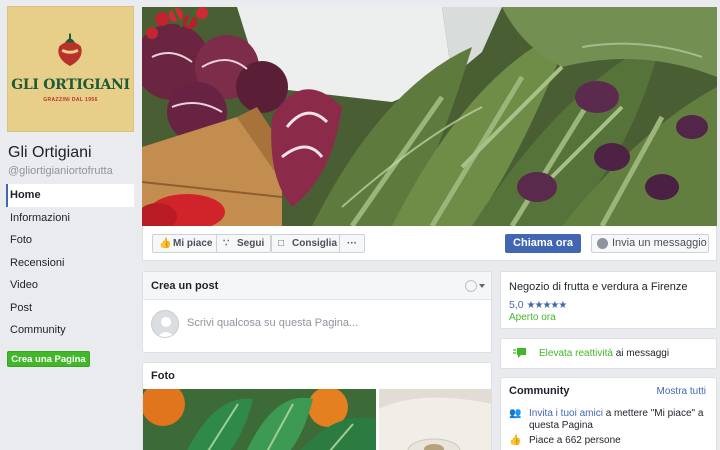  What do you see at coordinates (60, 171) in the screenshot?
I see `page-username: @gliortigianiortofrutta` at bounding box center [60, 171].